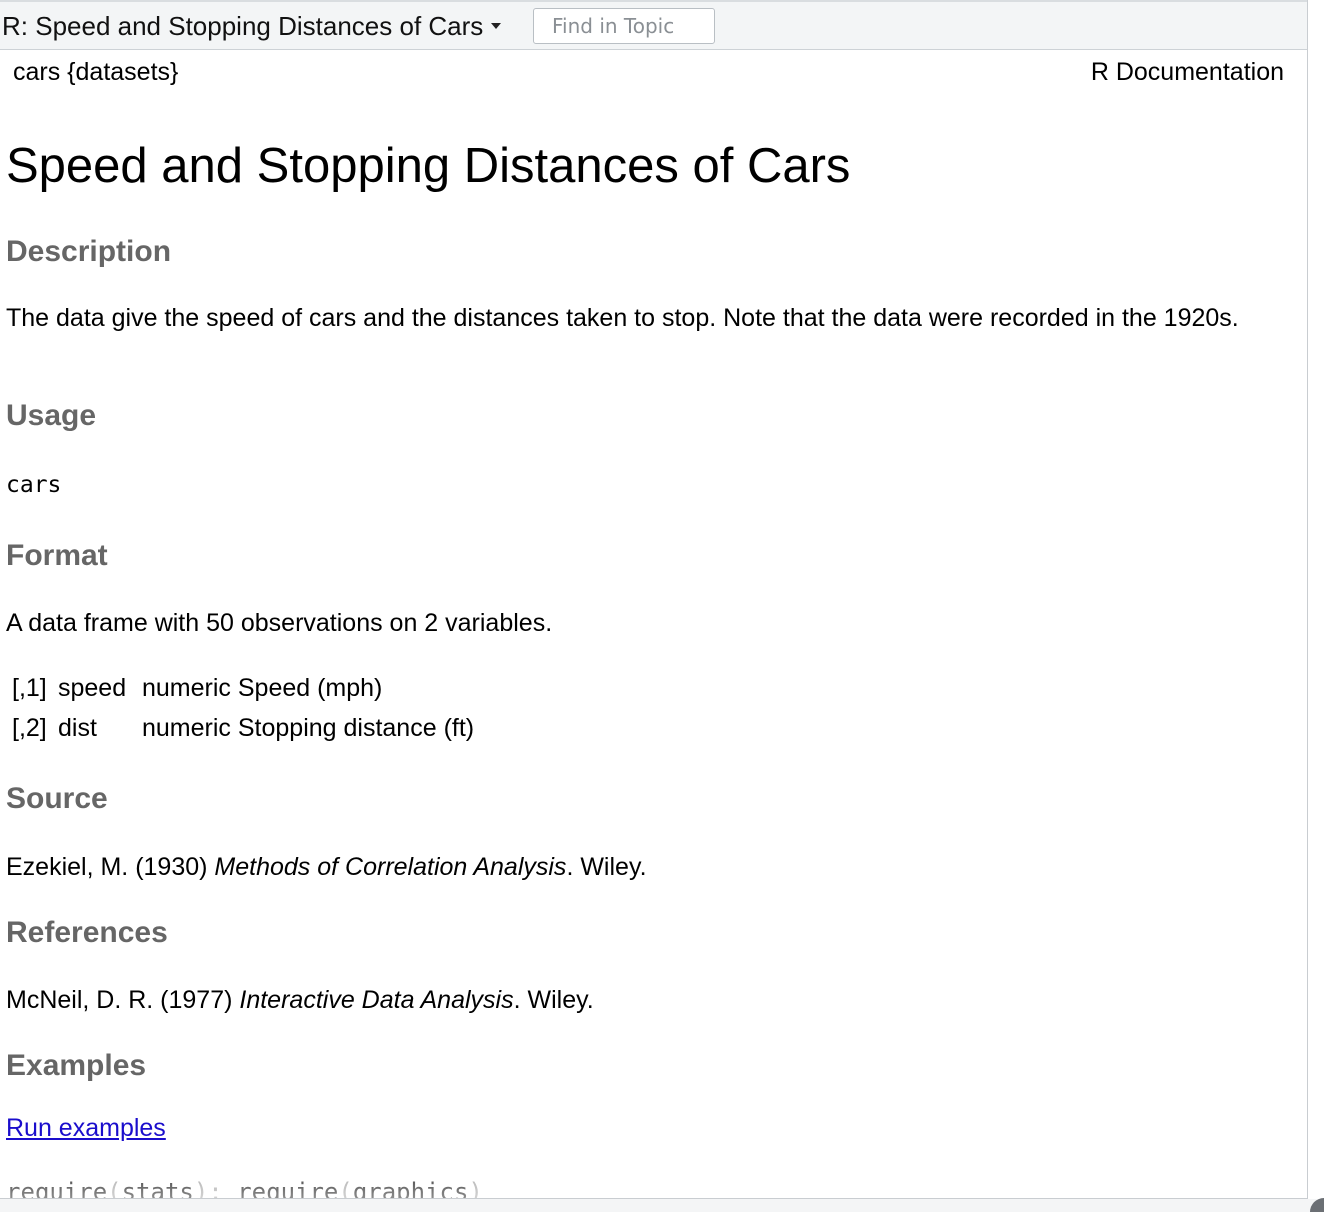 This screenshot has height=1212, width=1324. Describe the element at coordinates (1187, 72) in the screenshot. I see `r-documentation-label: R Documentation` at that location.